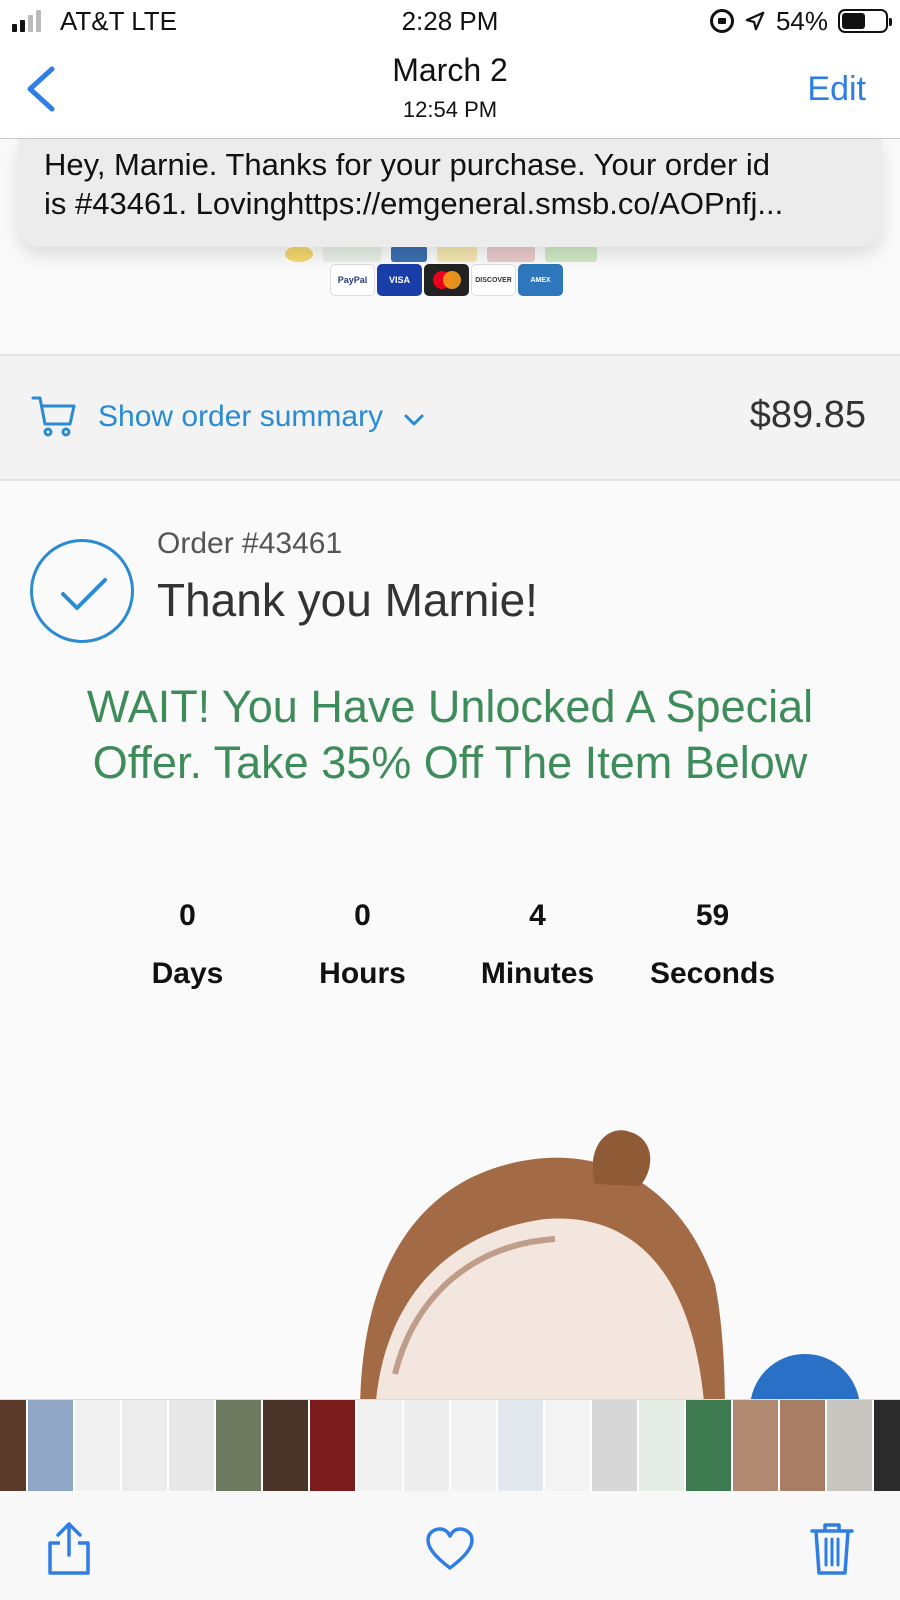 The height and width of the screenshot is (1600, 900). I want to click on countdown-value: 59, so click(712, 915).